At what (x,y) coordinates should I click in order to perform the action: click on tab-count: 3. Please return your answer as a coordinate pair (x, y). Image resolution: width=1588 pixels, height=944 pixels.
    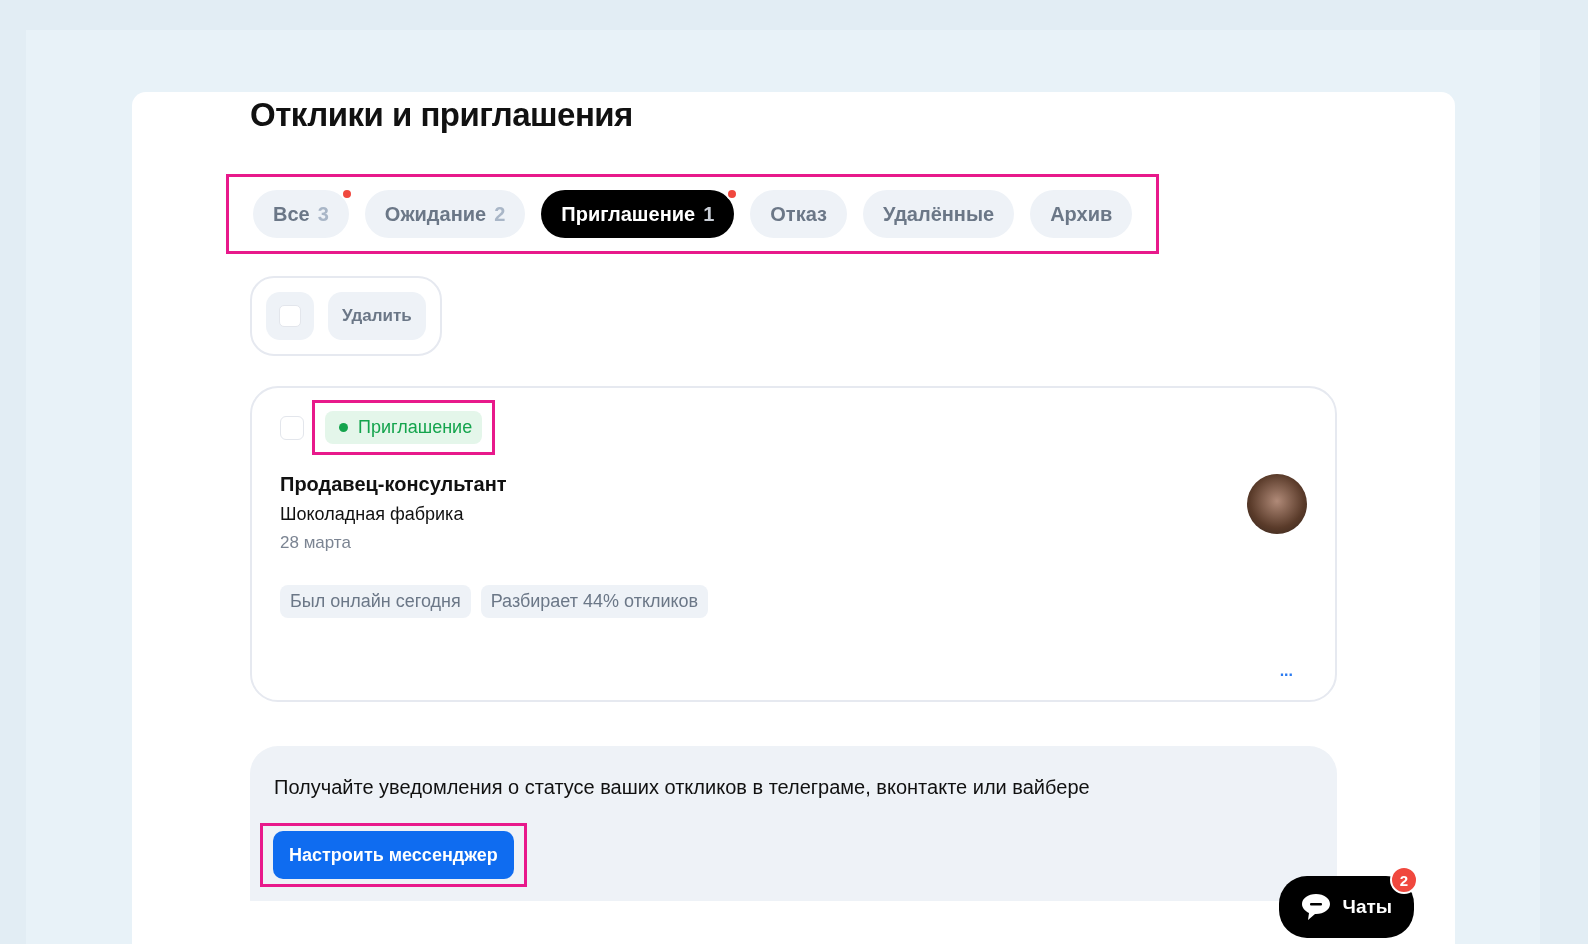
    Looking at the image, I should click on (323, 214).